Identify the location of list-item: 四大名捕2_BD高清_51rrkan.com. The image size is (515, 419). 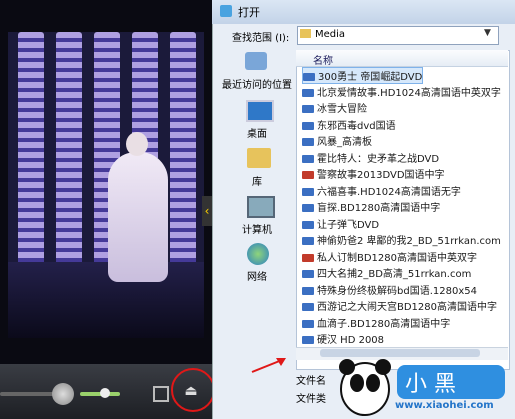
(386, 272).